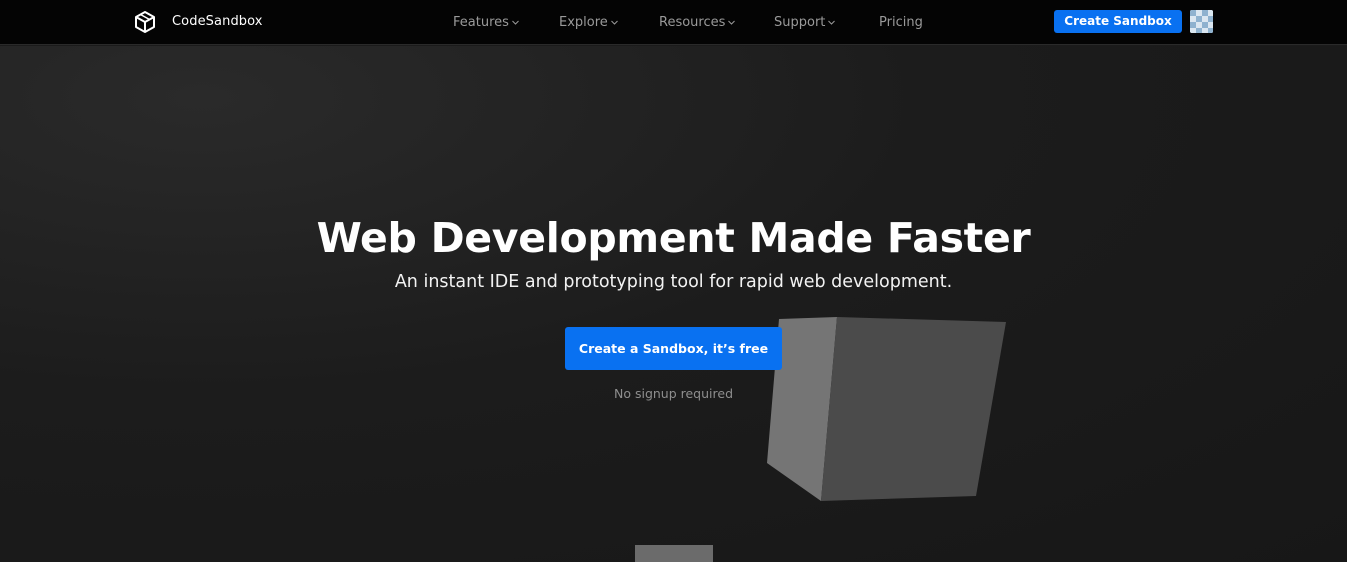 This screenshot has height=562, width=1347. I want to click on nav-explore: Explore, so click(588, 22).